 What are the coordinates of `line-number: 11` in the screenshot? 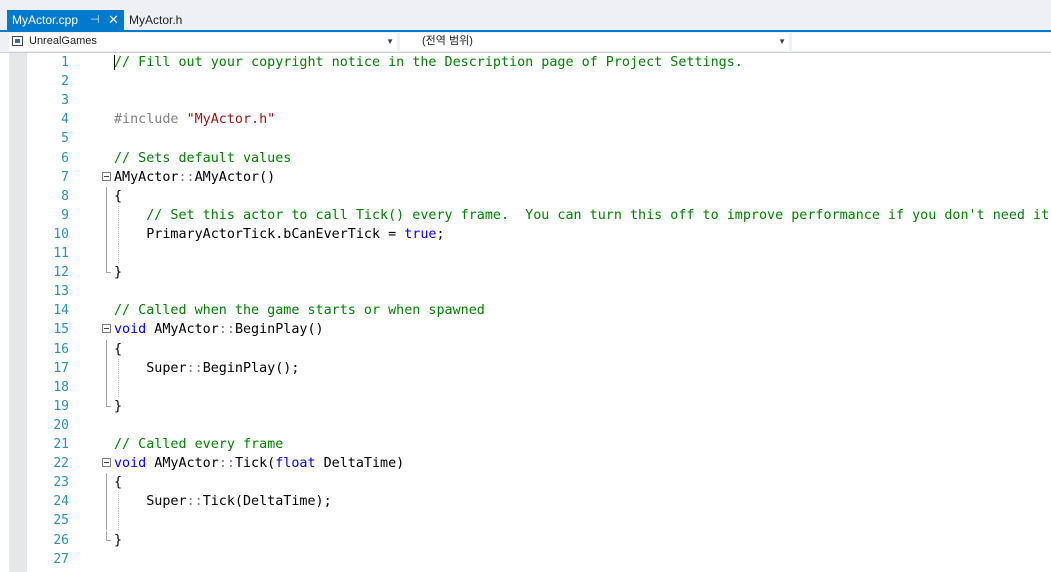 It's located at (61, 253).